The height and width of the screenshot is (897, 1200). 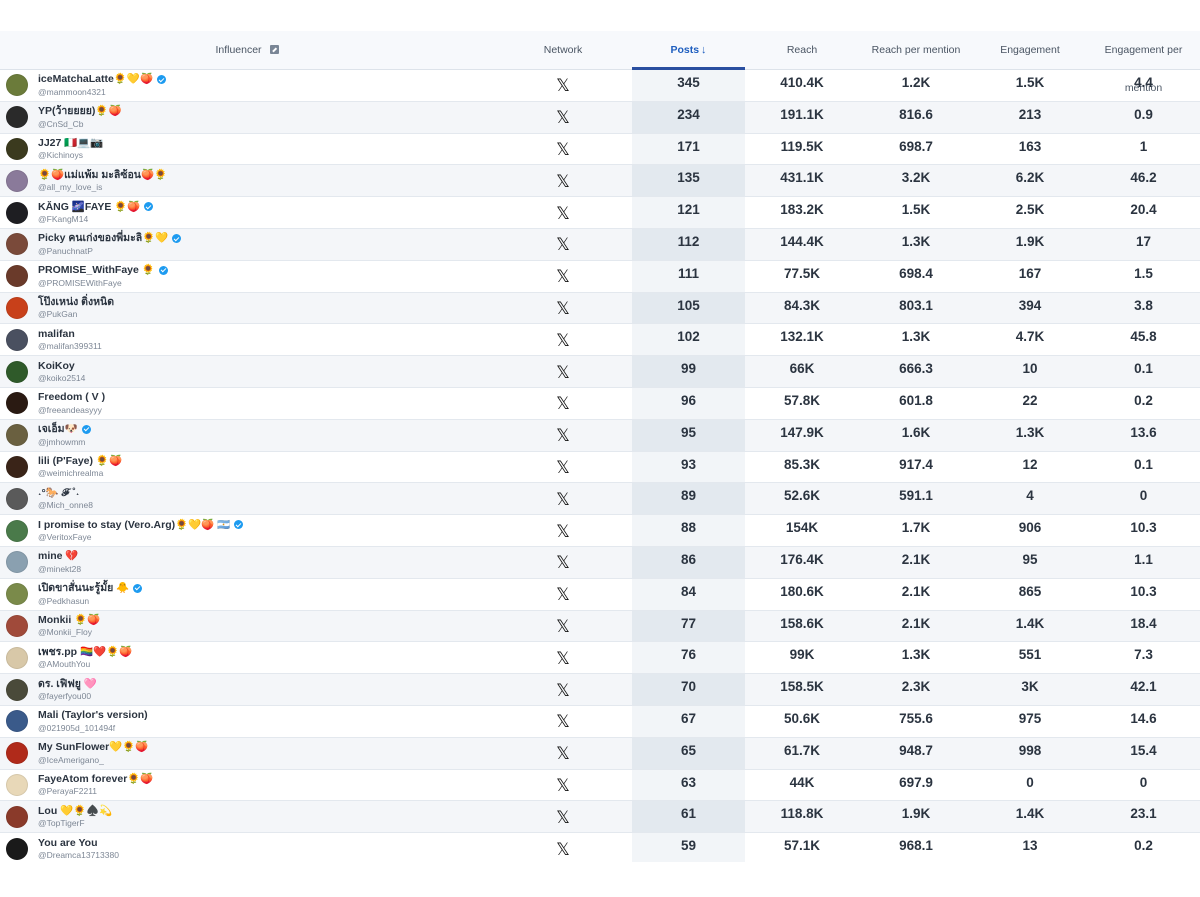 I want to click on column-header-engagement-per-mention: Engagement per mention, so click(x=1143, y=62).